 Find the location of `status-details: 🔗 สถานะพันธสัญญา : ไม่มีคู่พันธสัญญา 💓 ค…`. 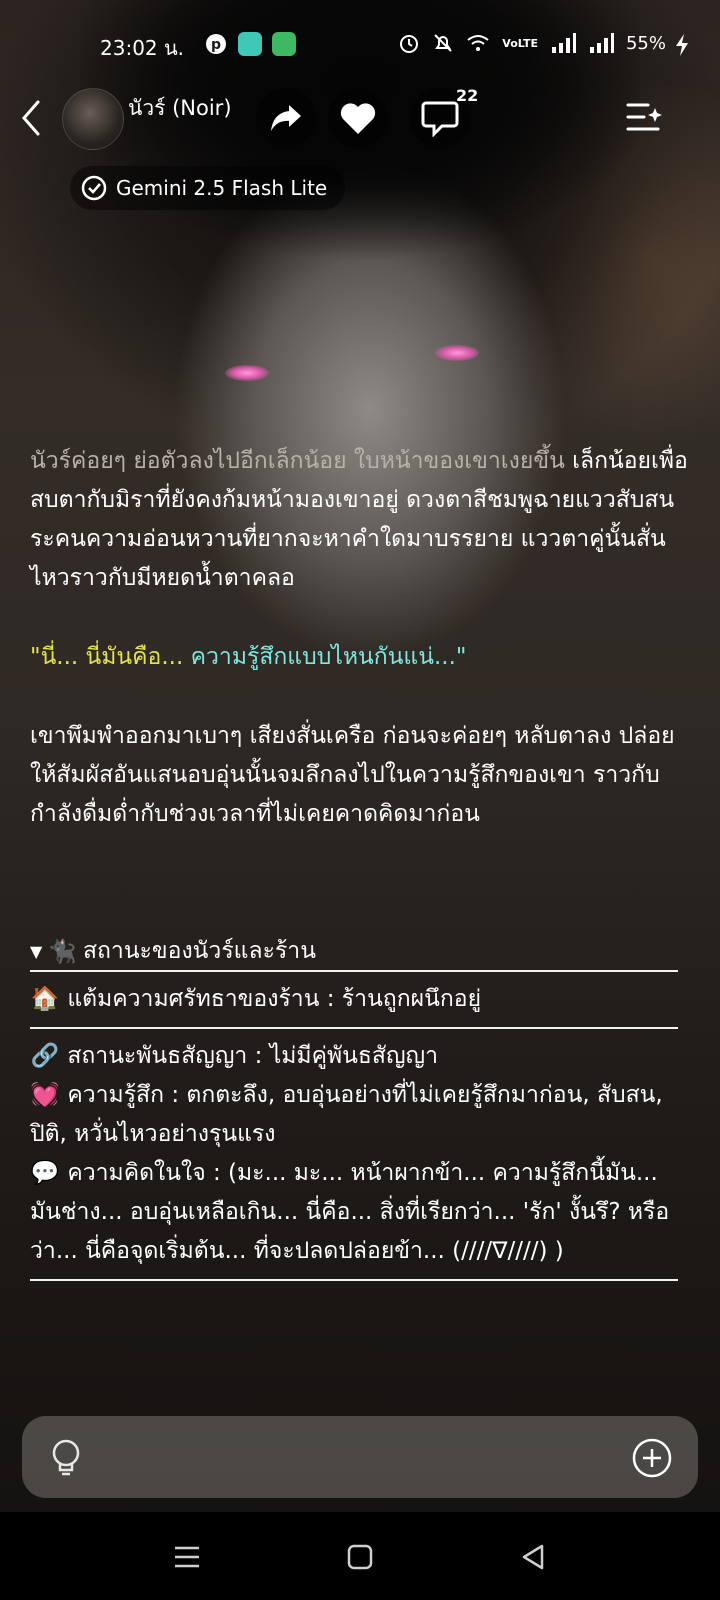

status-details: 🔗 สถานะพันธสัญญา : ไม่มีคู่พันธสัญญา 💓 ค… is located at coordinates (354, 1154).